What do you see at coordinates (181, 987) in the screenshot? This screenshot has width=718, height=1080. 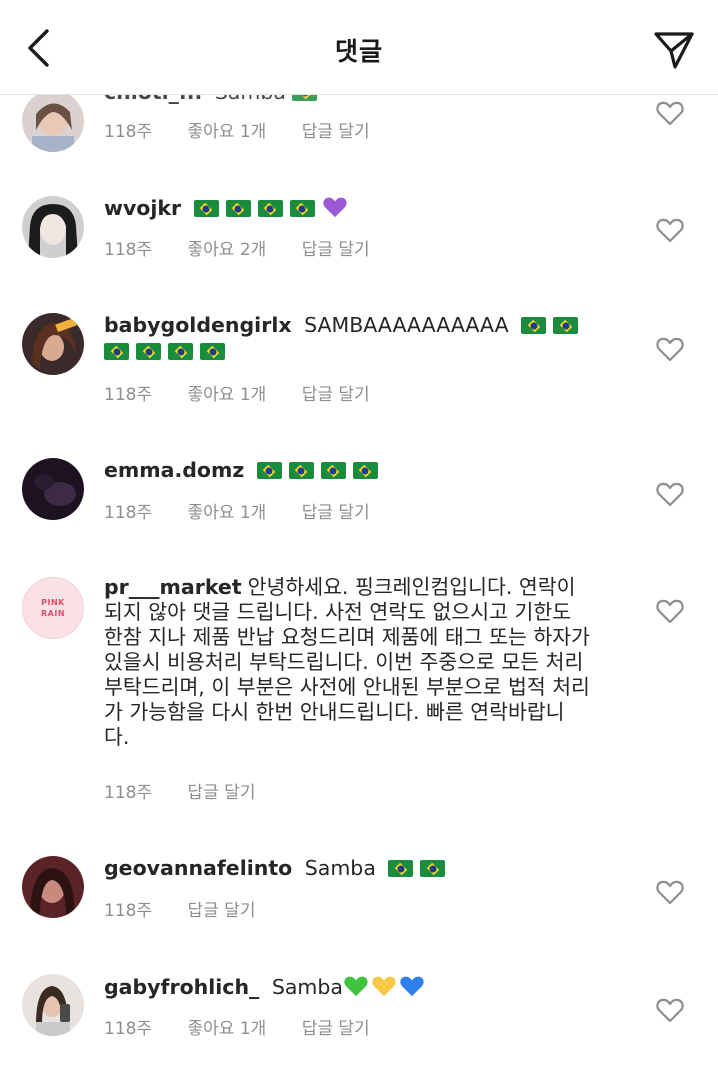 I see `comment-username: gabyfrohlich_` at bounding box center [181, 987].